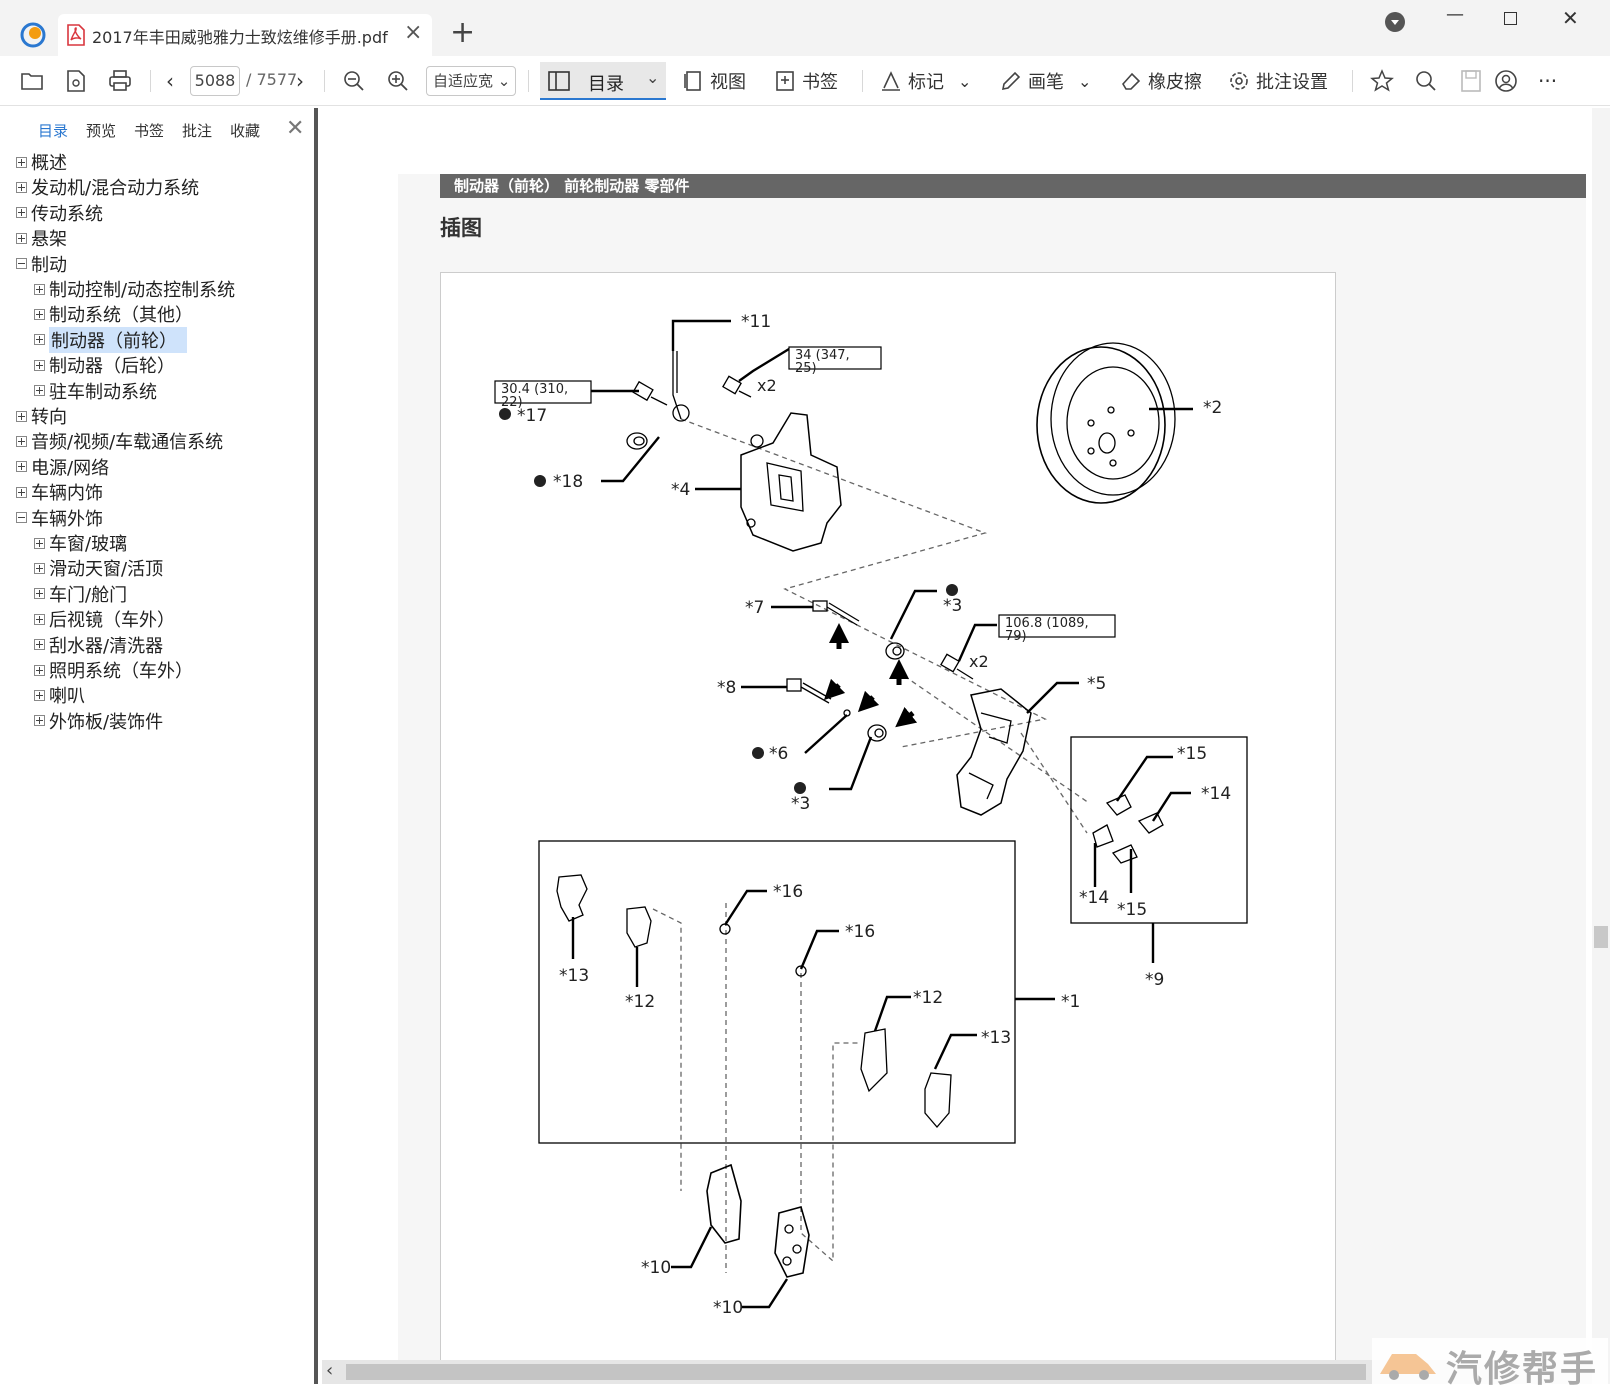 The height and width of the screenshot is (1392, 1610). I want to click on minimize-button: —, so click(1455, 14).